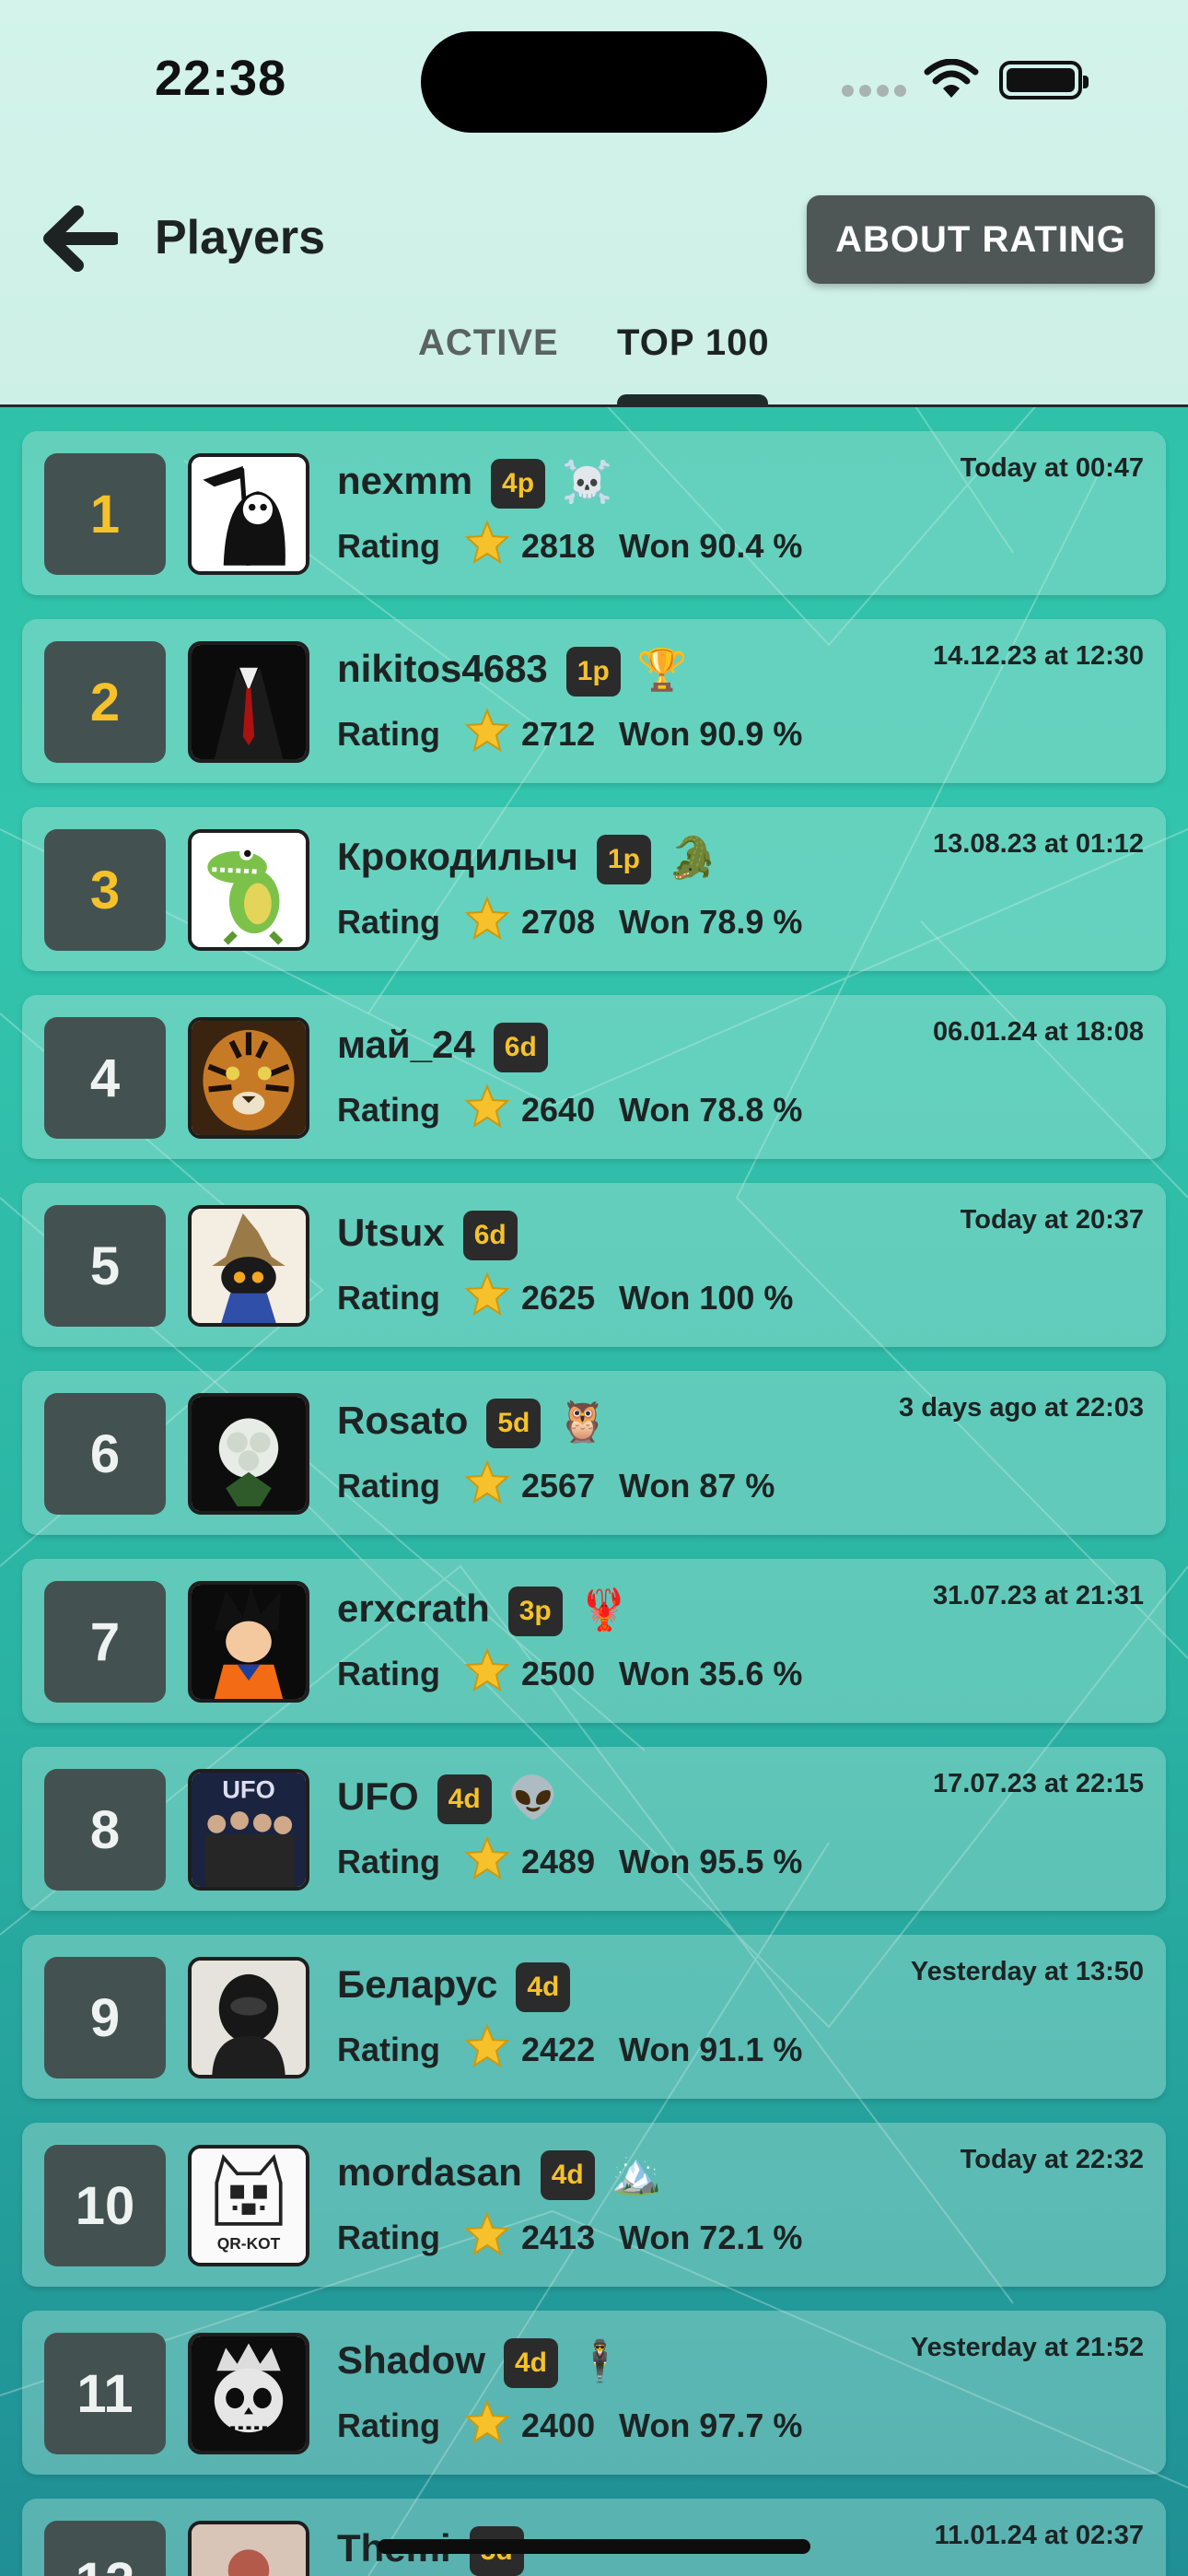 This screenshot has height=2576, width=1188. I want to click on win-percentage: Won 78.9 %, so click(711, 922).